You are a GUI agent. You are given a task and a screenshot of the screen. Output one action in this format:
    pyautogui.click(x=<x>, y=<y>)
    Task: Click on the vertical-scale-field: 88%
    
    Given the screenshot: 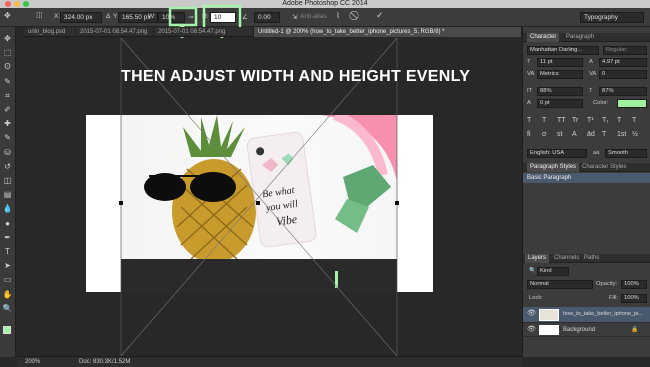 What is the action you would take?
    pyautogui.click(x=560, y=91)
    